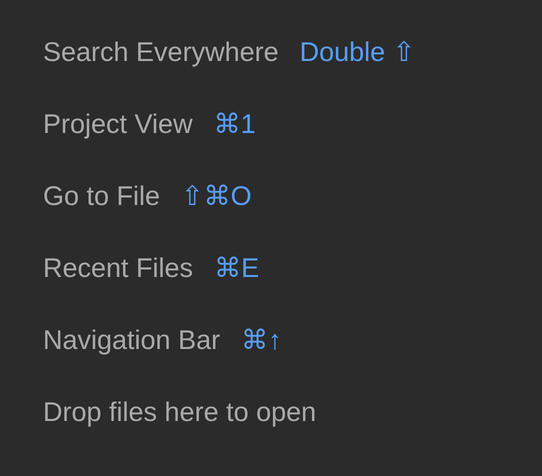 The width and height of the screenshot is (542, 476). What do you see at coordinates (261, 340) in the screenshot?
I see `shortcut-text: ⌘↑` at bounding box center [261, 340].